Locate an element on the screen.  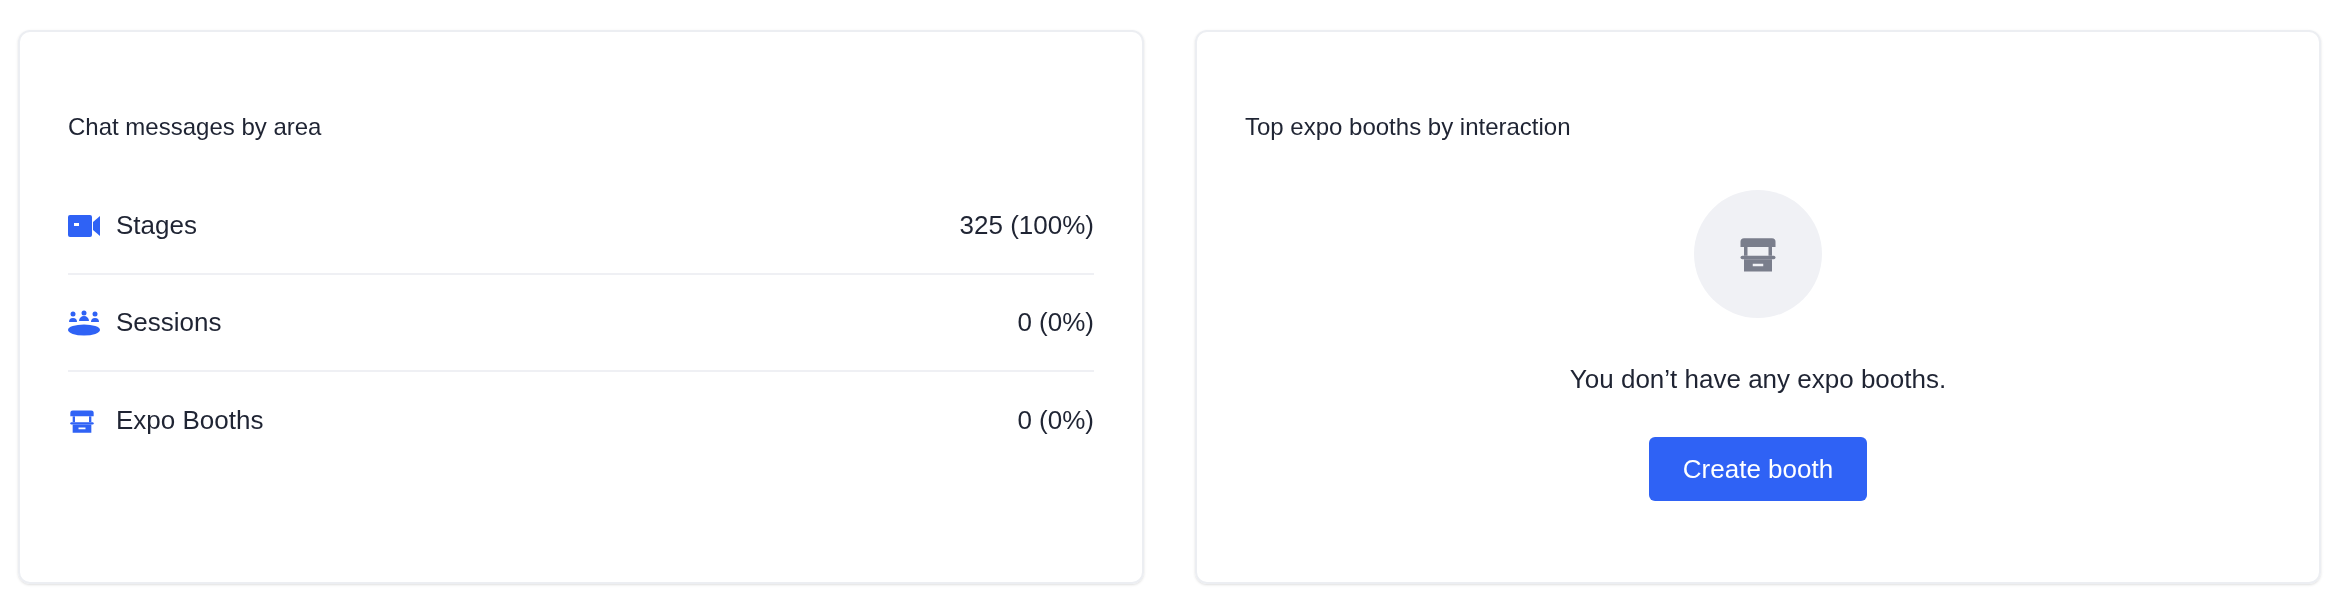
video-camera-icon is located at coordinates (84, 225).